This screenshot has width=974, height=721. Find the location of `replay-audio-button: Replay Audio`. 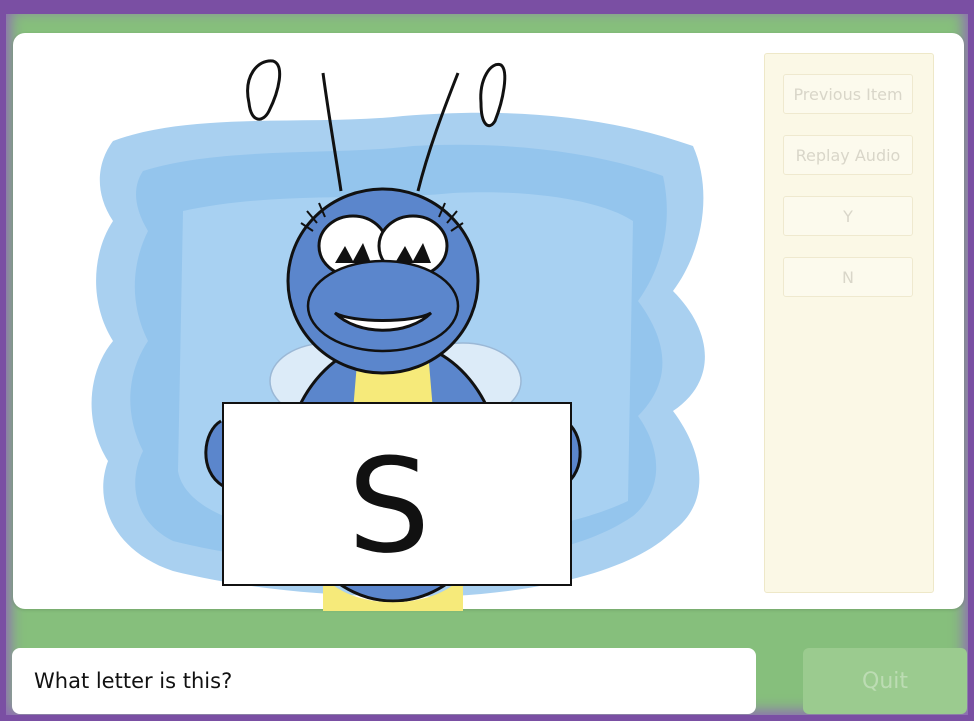

replay-audio-button: Replay Audio is located at coordinates (848, 155).